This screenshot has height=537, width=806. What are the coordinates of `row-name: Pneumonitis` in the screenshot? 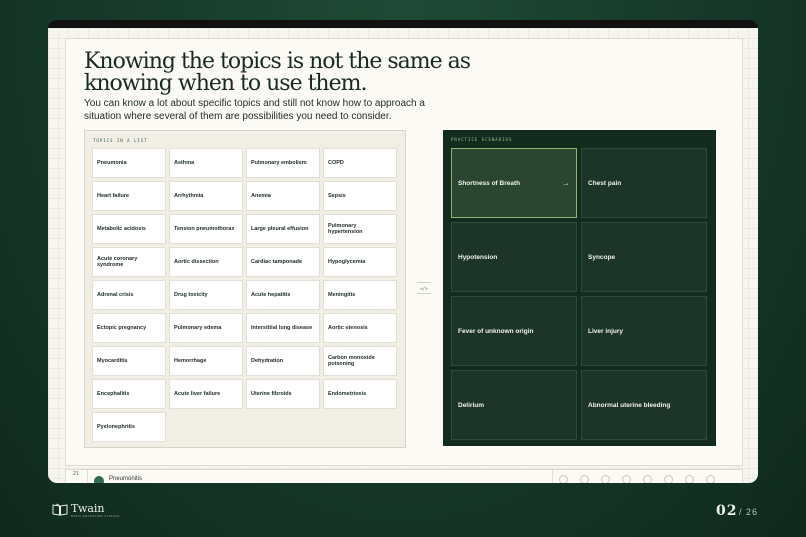 It's located at (126, 479).